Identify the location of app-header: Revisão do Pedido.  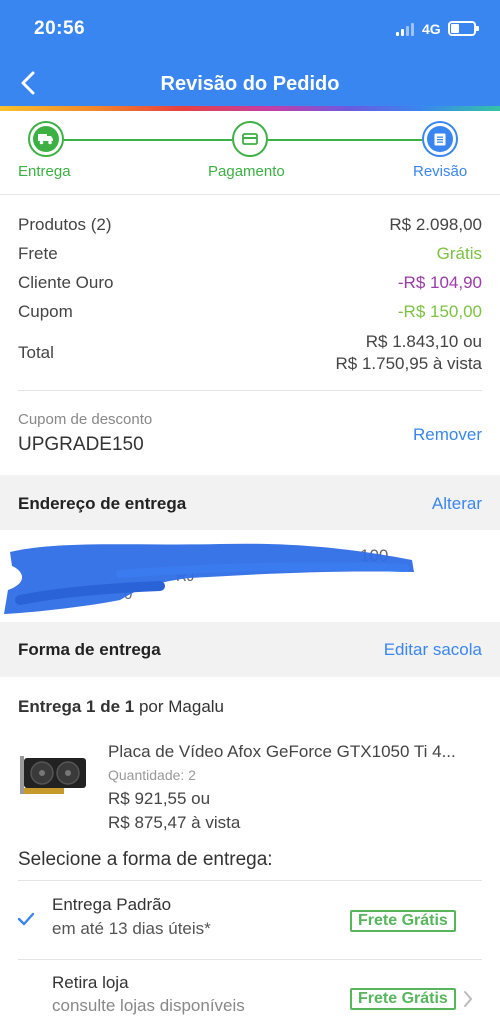
(250, 83).